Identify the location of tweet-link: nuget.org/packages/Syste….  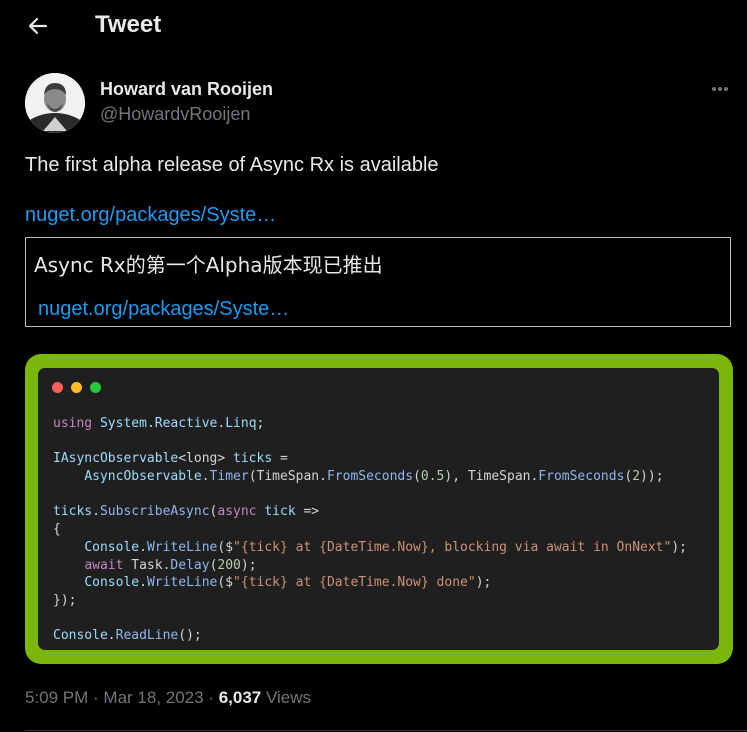
(150, 215).